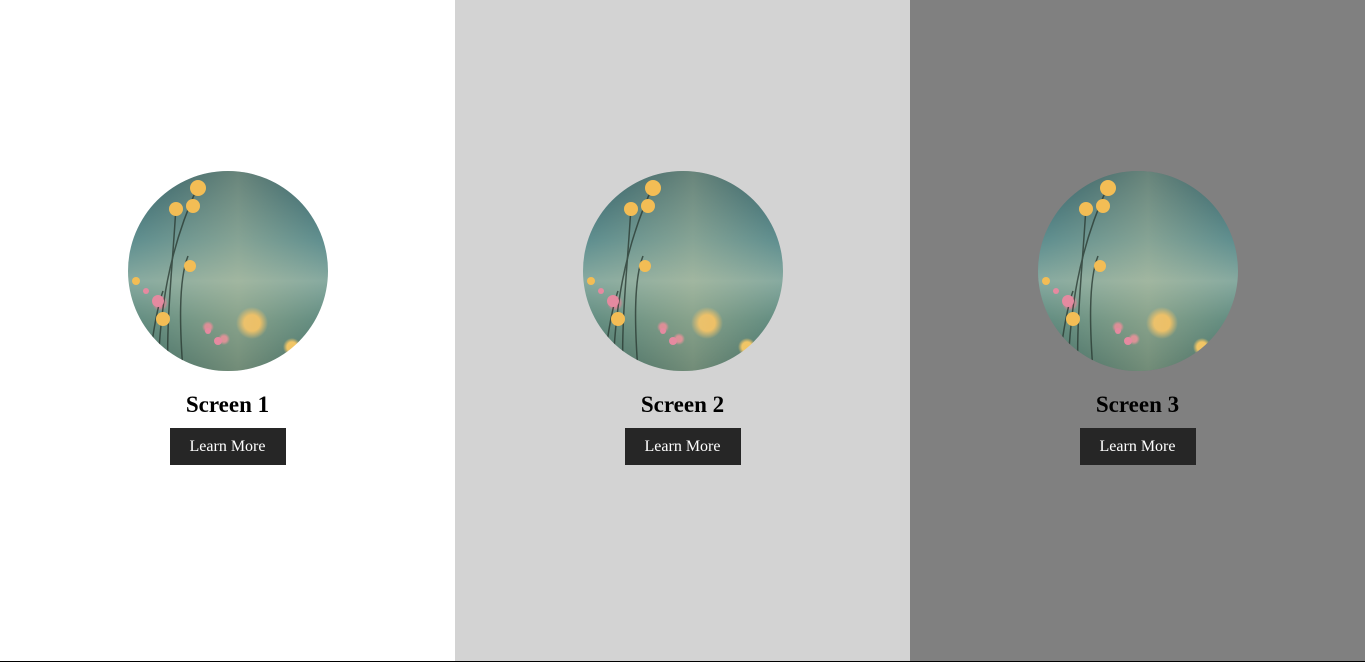 The image size is (1365, 662). What do you see at coordinates (682, 404) in the screenshot?
I see `panel-title: Screen 2` at bounding box center [682, 404].